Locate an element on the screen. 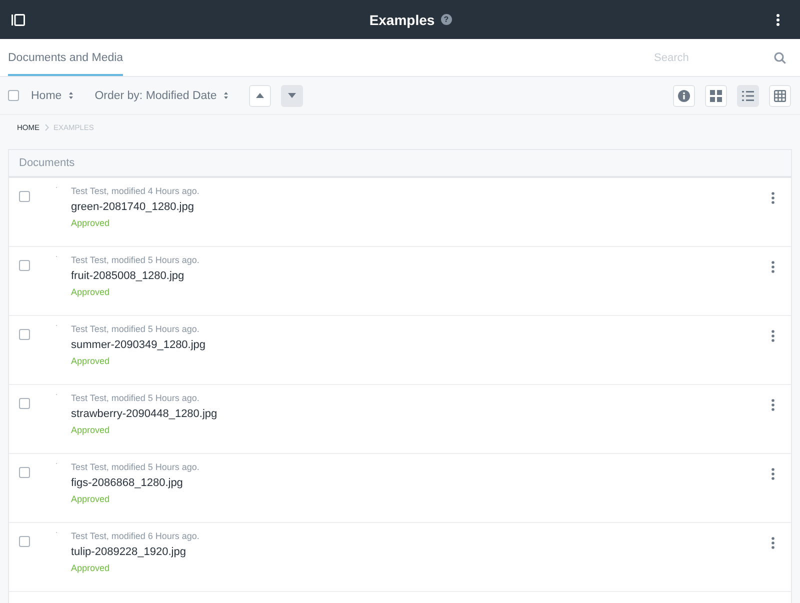  table-view-button is located at coordinates (780, 95).